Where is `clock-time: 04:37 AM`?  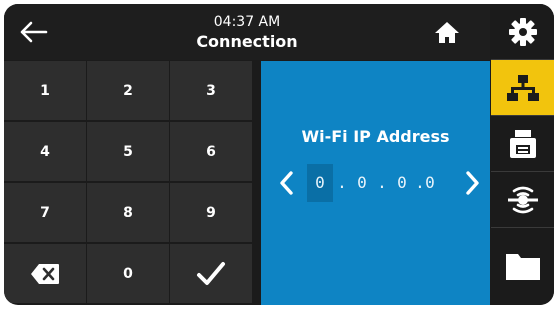 clock-time: 04:37 AM is located at coordinates (247, 22).